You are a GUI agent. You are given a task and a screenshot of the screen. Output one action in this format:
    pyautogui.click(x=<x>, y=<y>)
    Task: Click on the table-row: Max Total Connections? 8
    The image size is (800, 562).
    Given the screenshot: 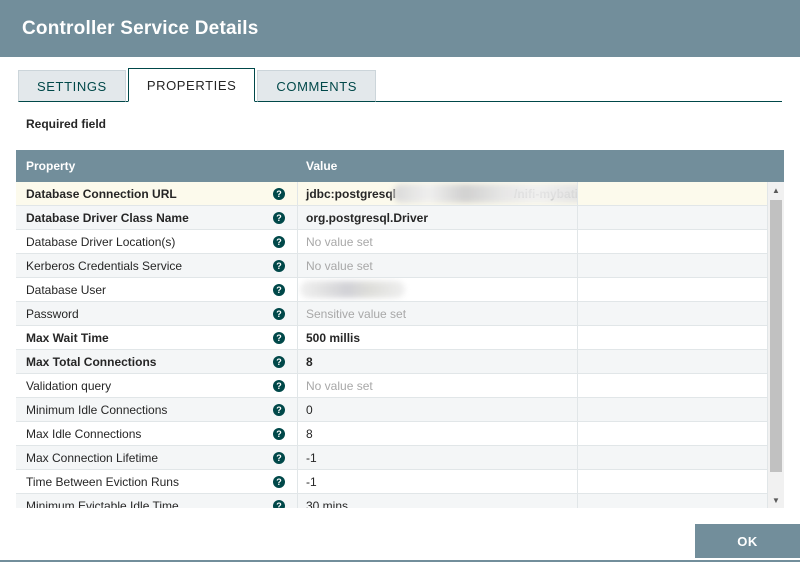 What is the action you would take?
    pyautogui.click(x=400, y=362)
    